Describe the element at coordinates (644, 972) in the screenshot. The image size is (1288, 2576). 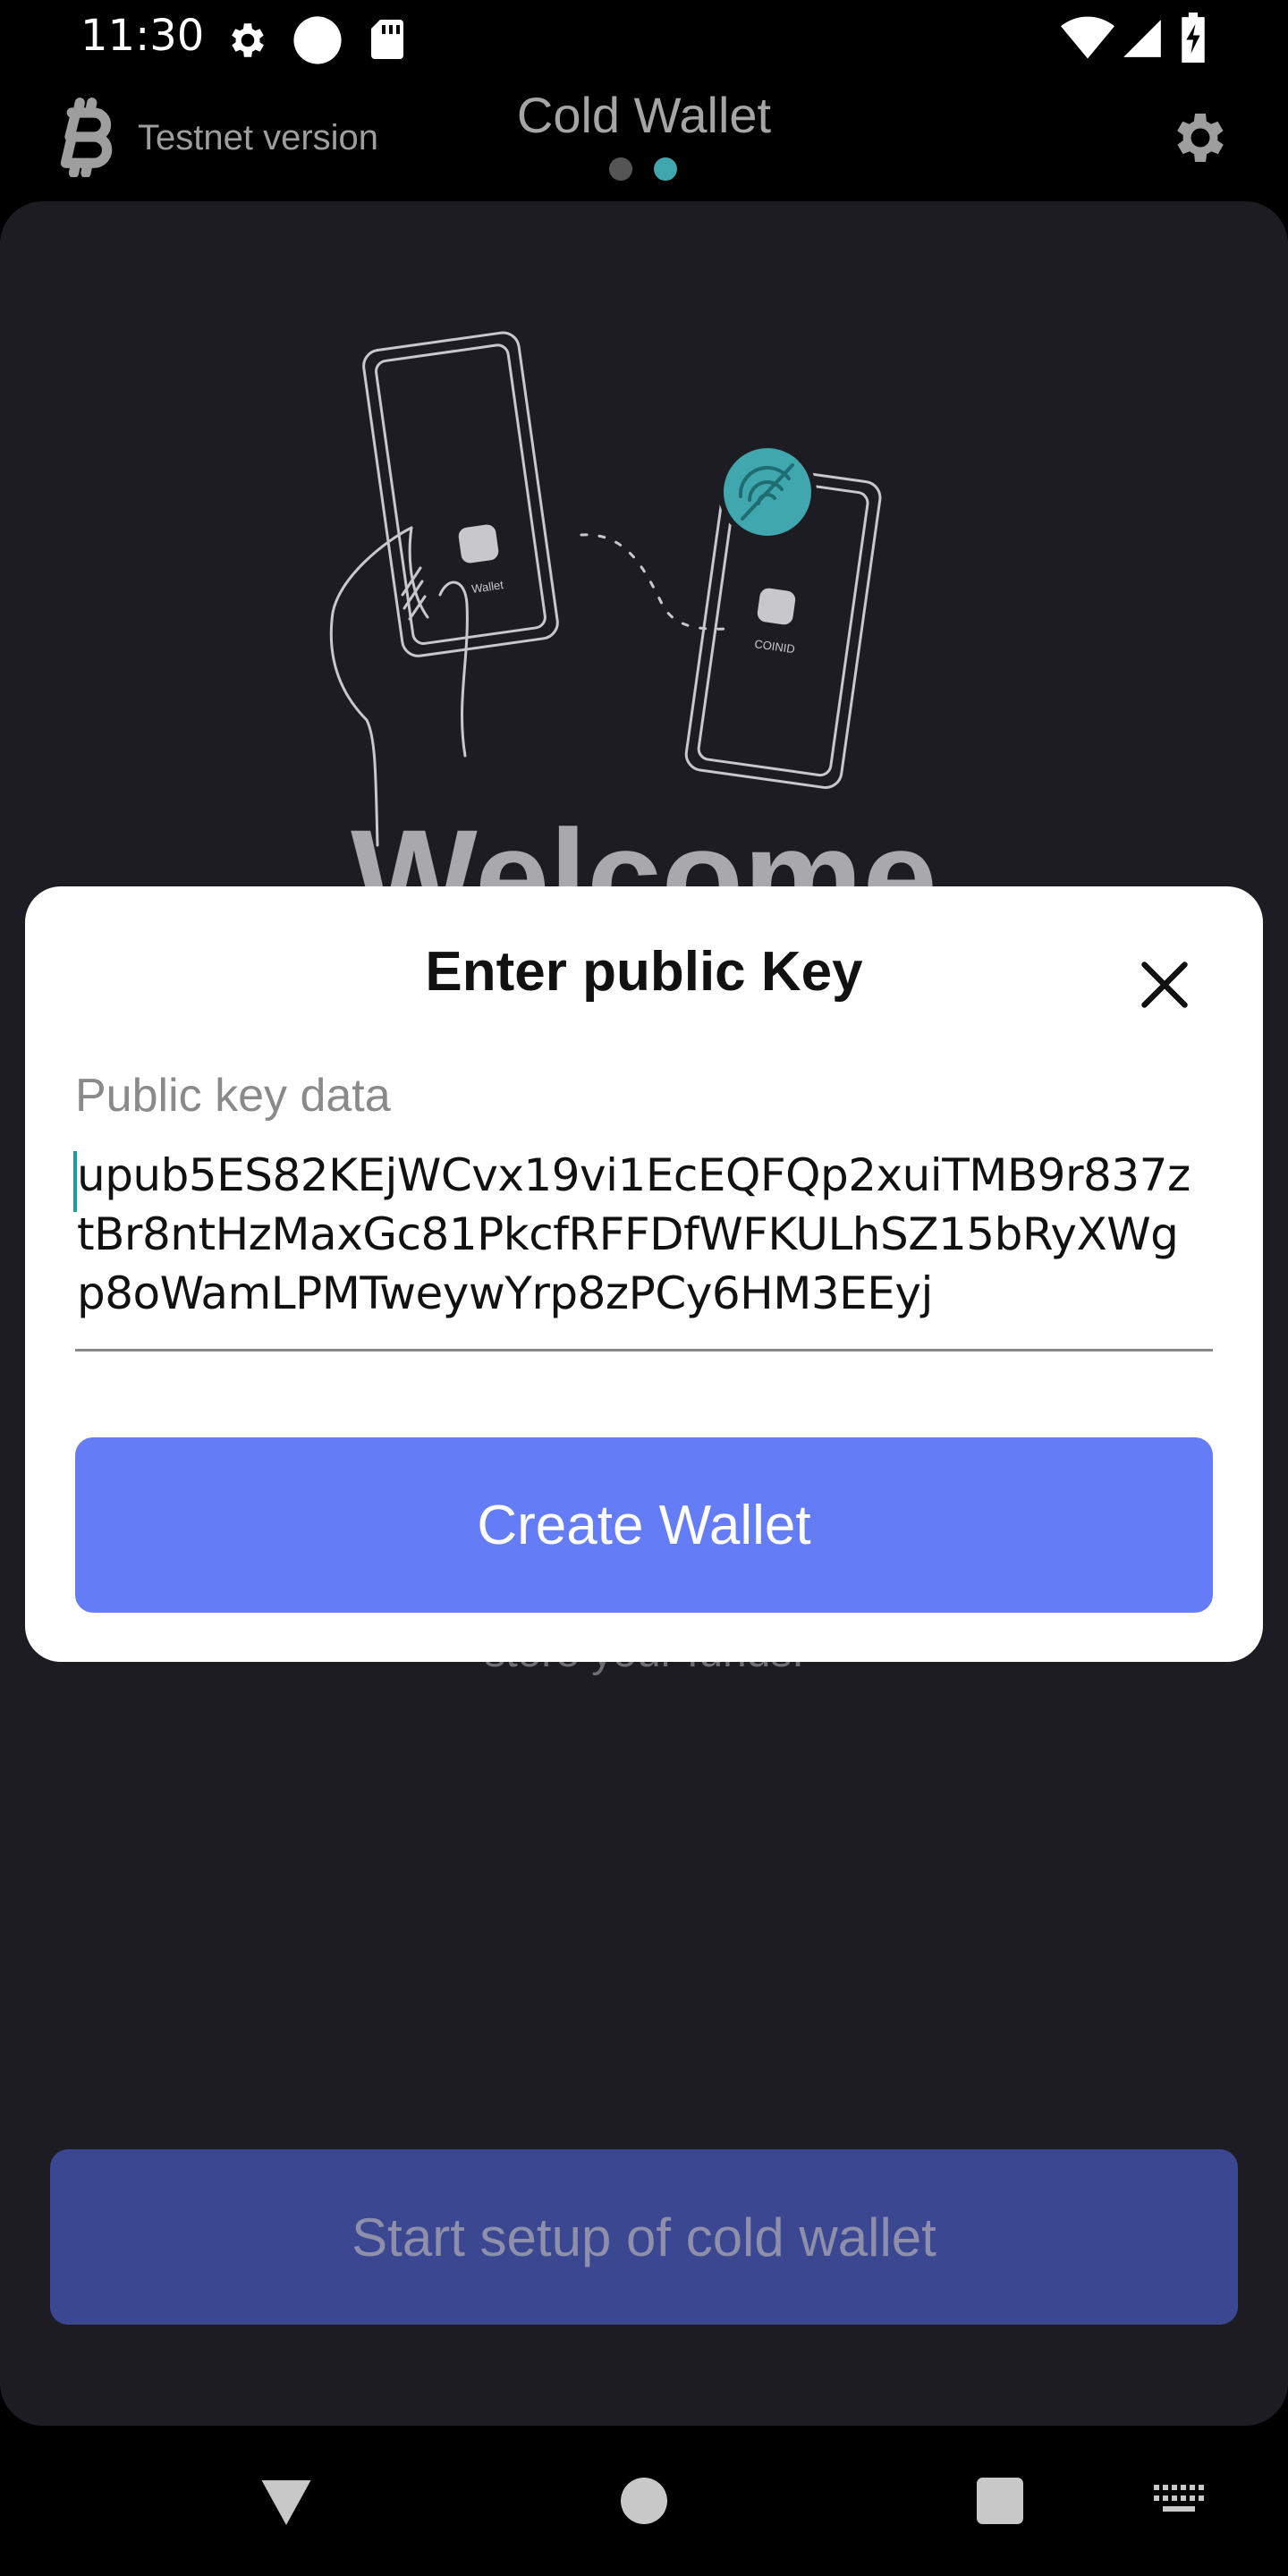
I see `dialog-title: Enter public Key` at that location.